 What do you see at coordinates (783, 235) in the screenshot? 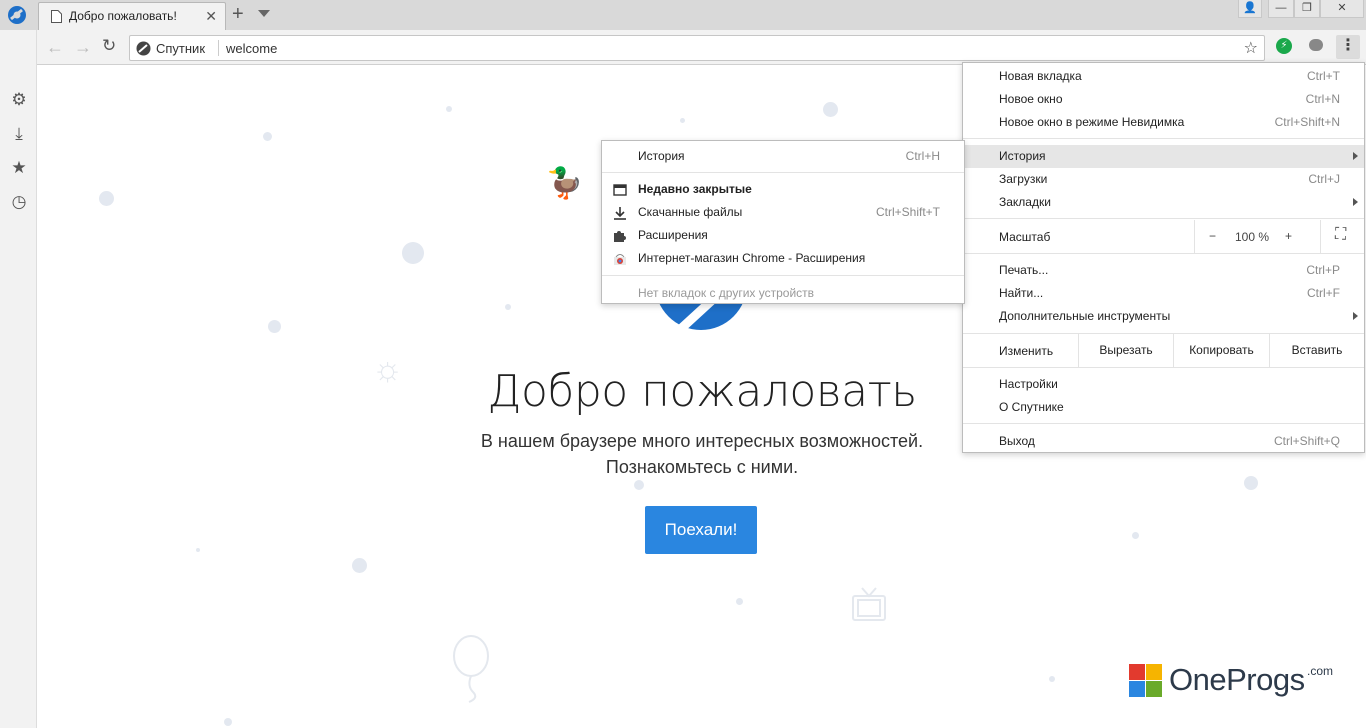
I see `submenu-extensions: Расширения` at bounding box center [783, 235].